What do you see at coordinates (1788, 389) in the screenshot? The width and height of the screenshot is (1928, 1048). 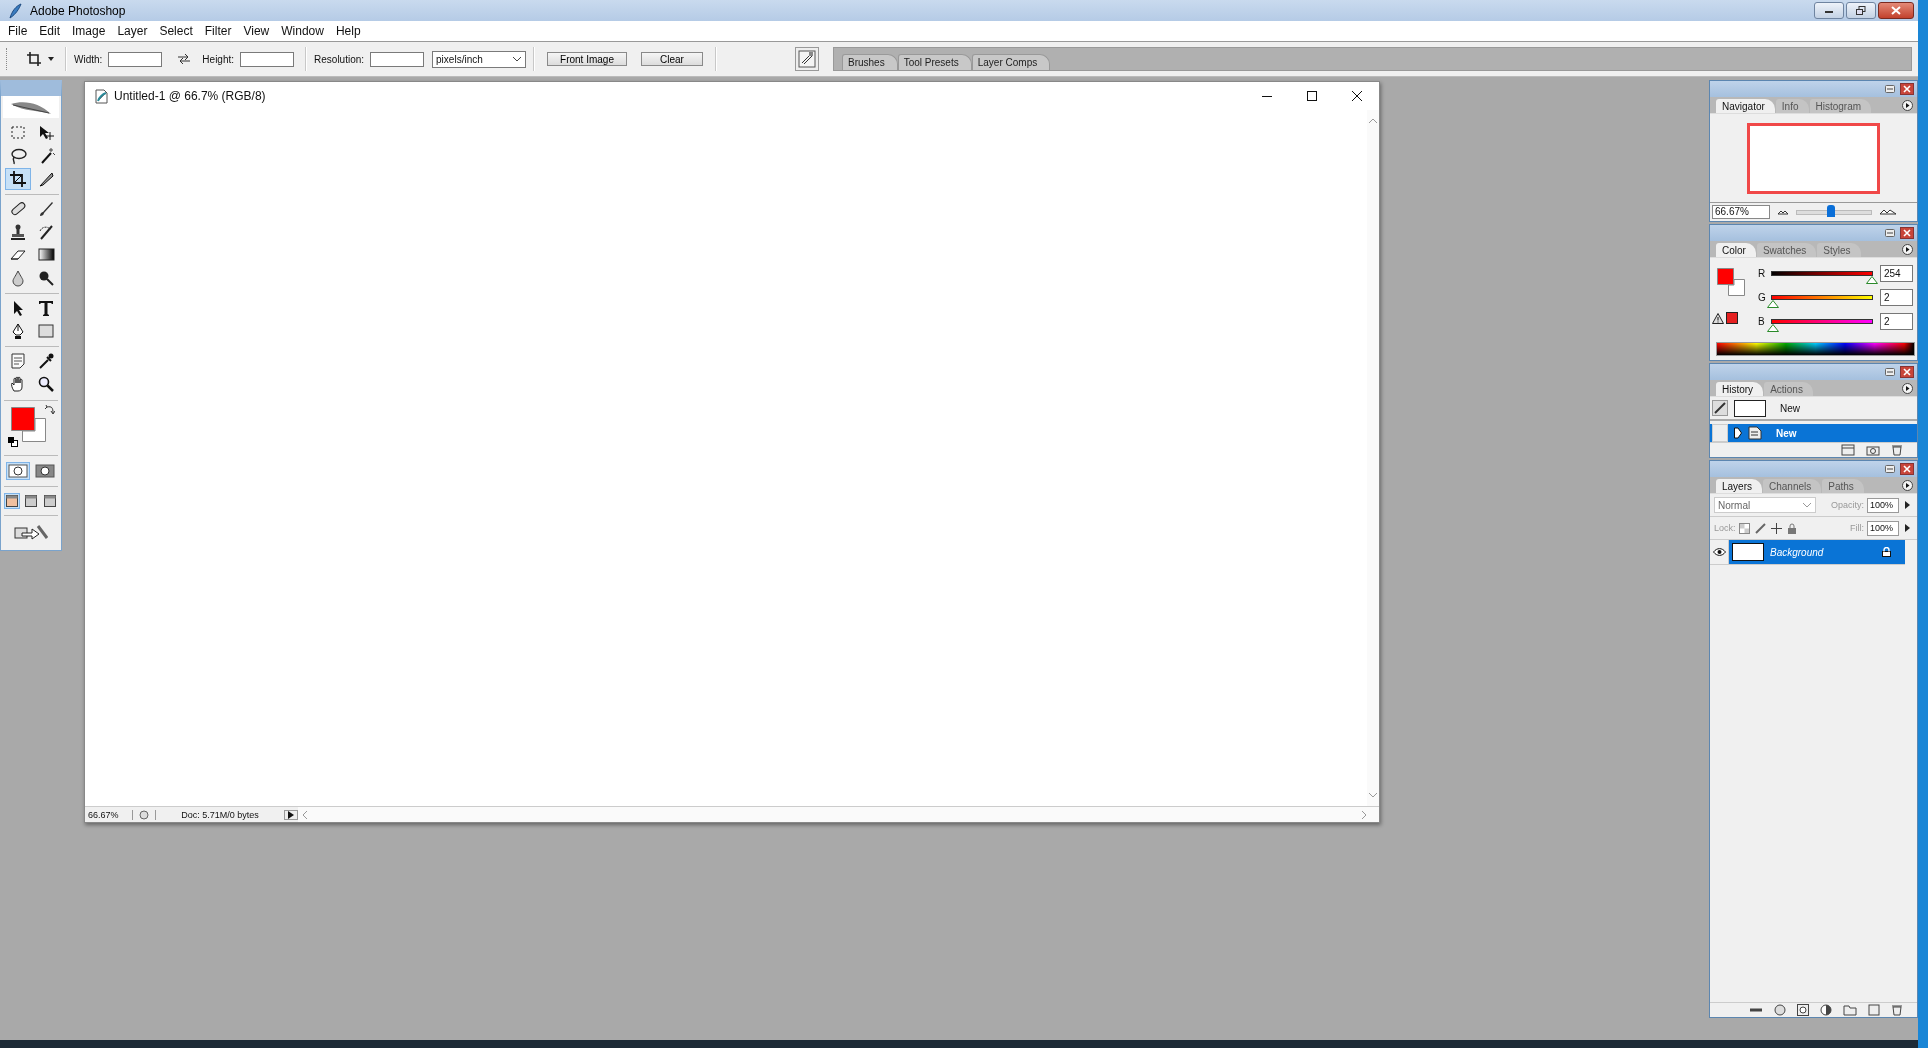 I see `panel-tab: Actions` at bounding box center [1788, 389].